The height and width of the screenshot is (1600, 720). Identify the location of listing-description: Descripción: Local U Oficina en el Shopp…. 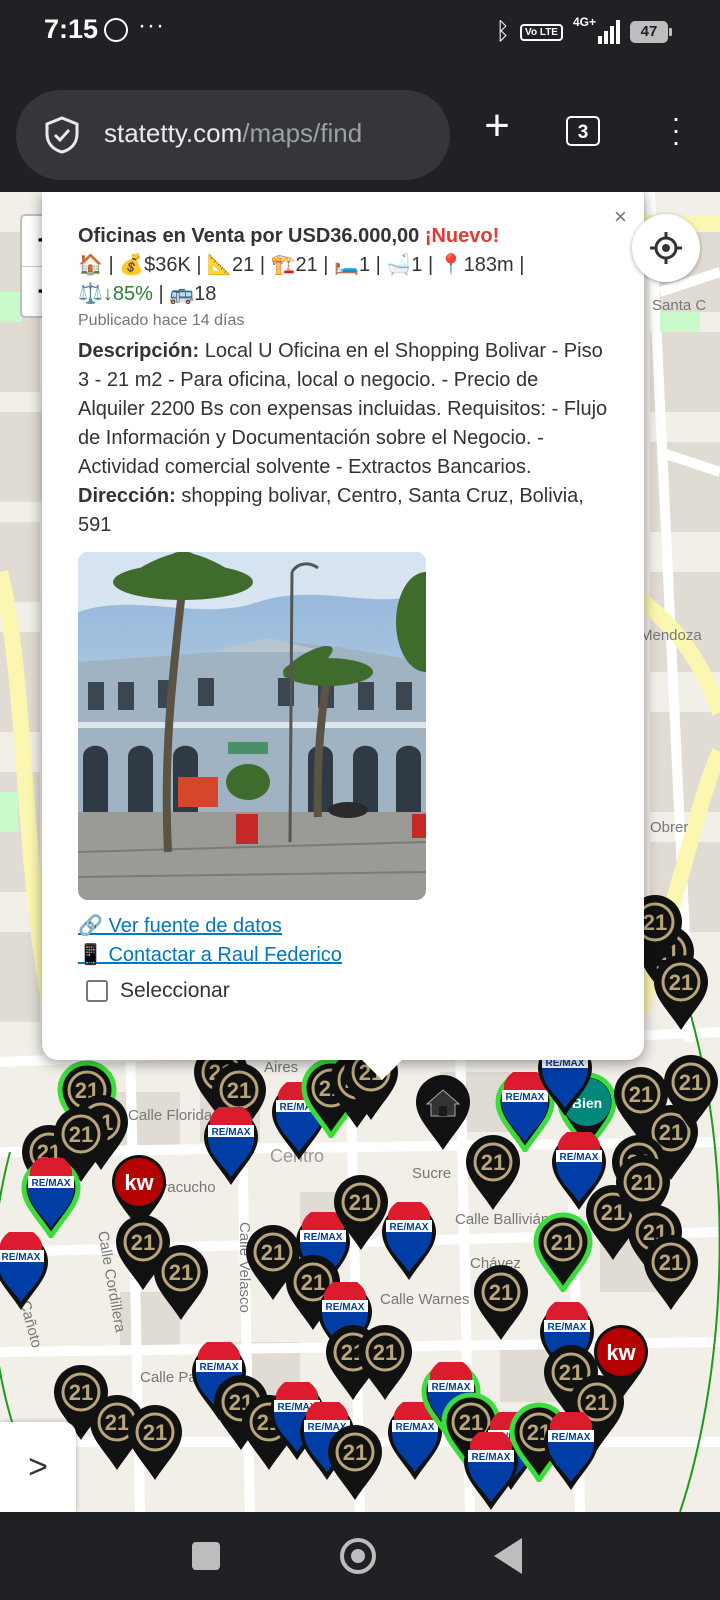
(343, 409).